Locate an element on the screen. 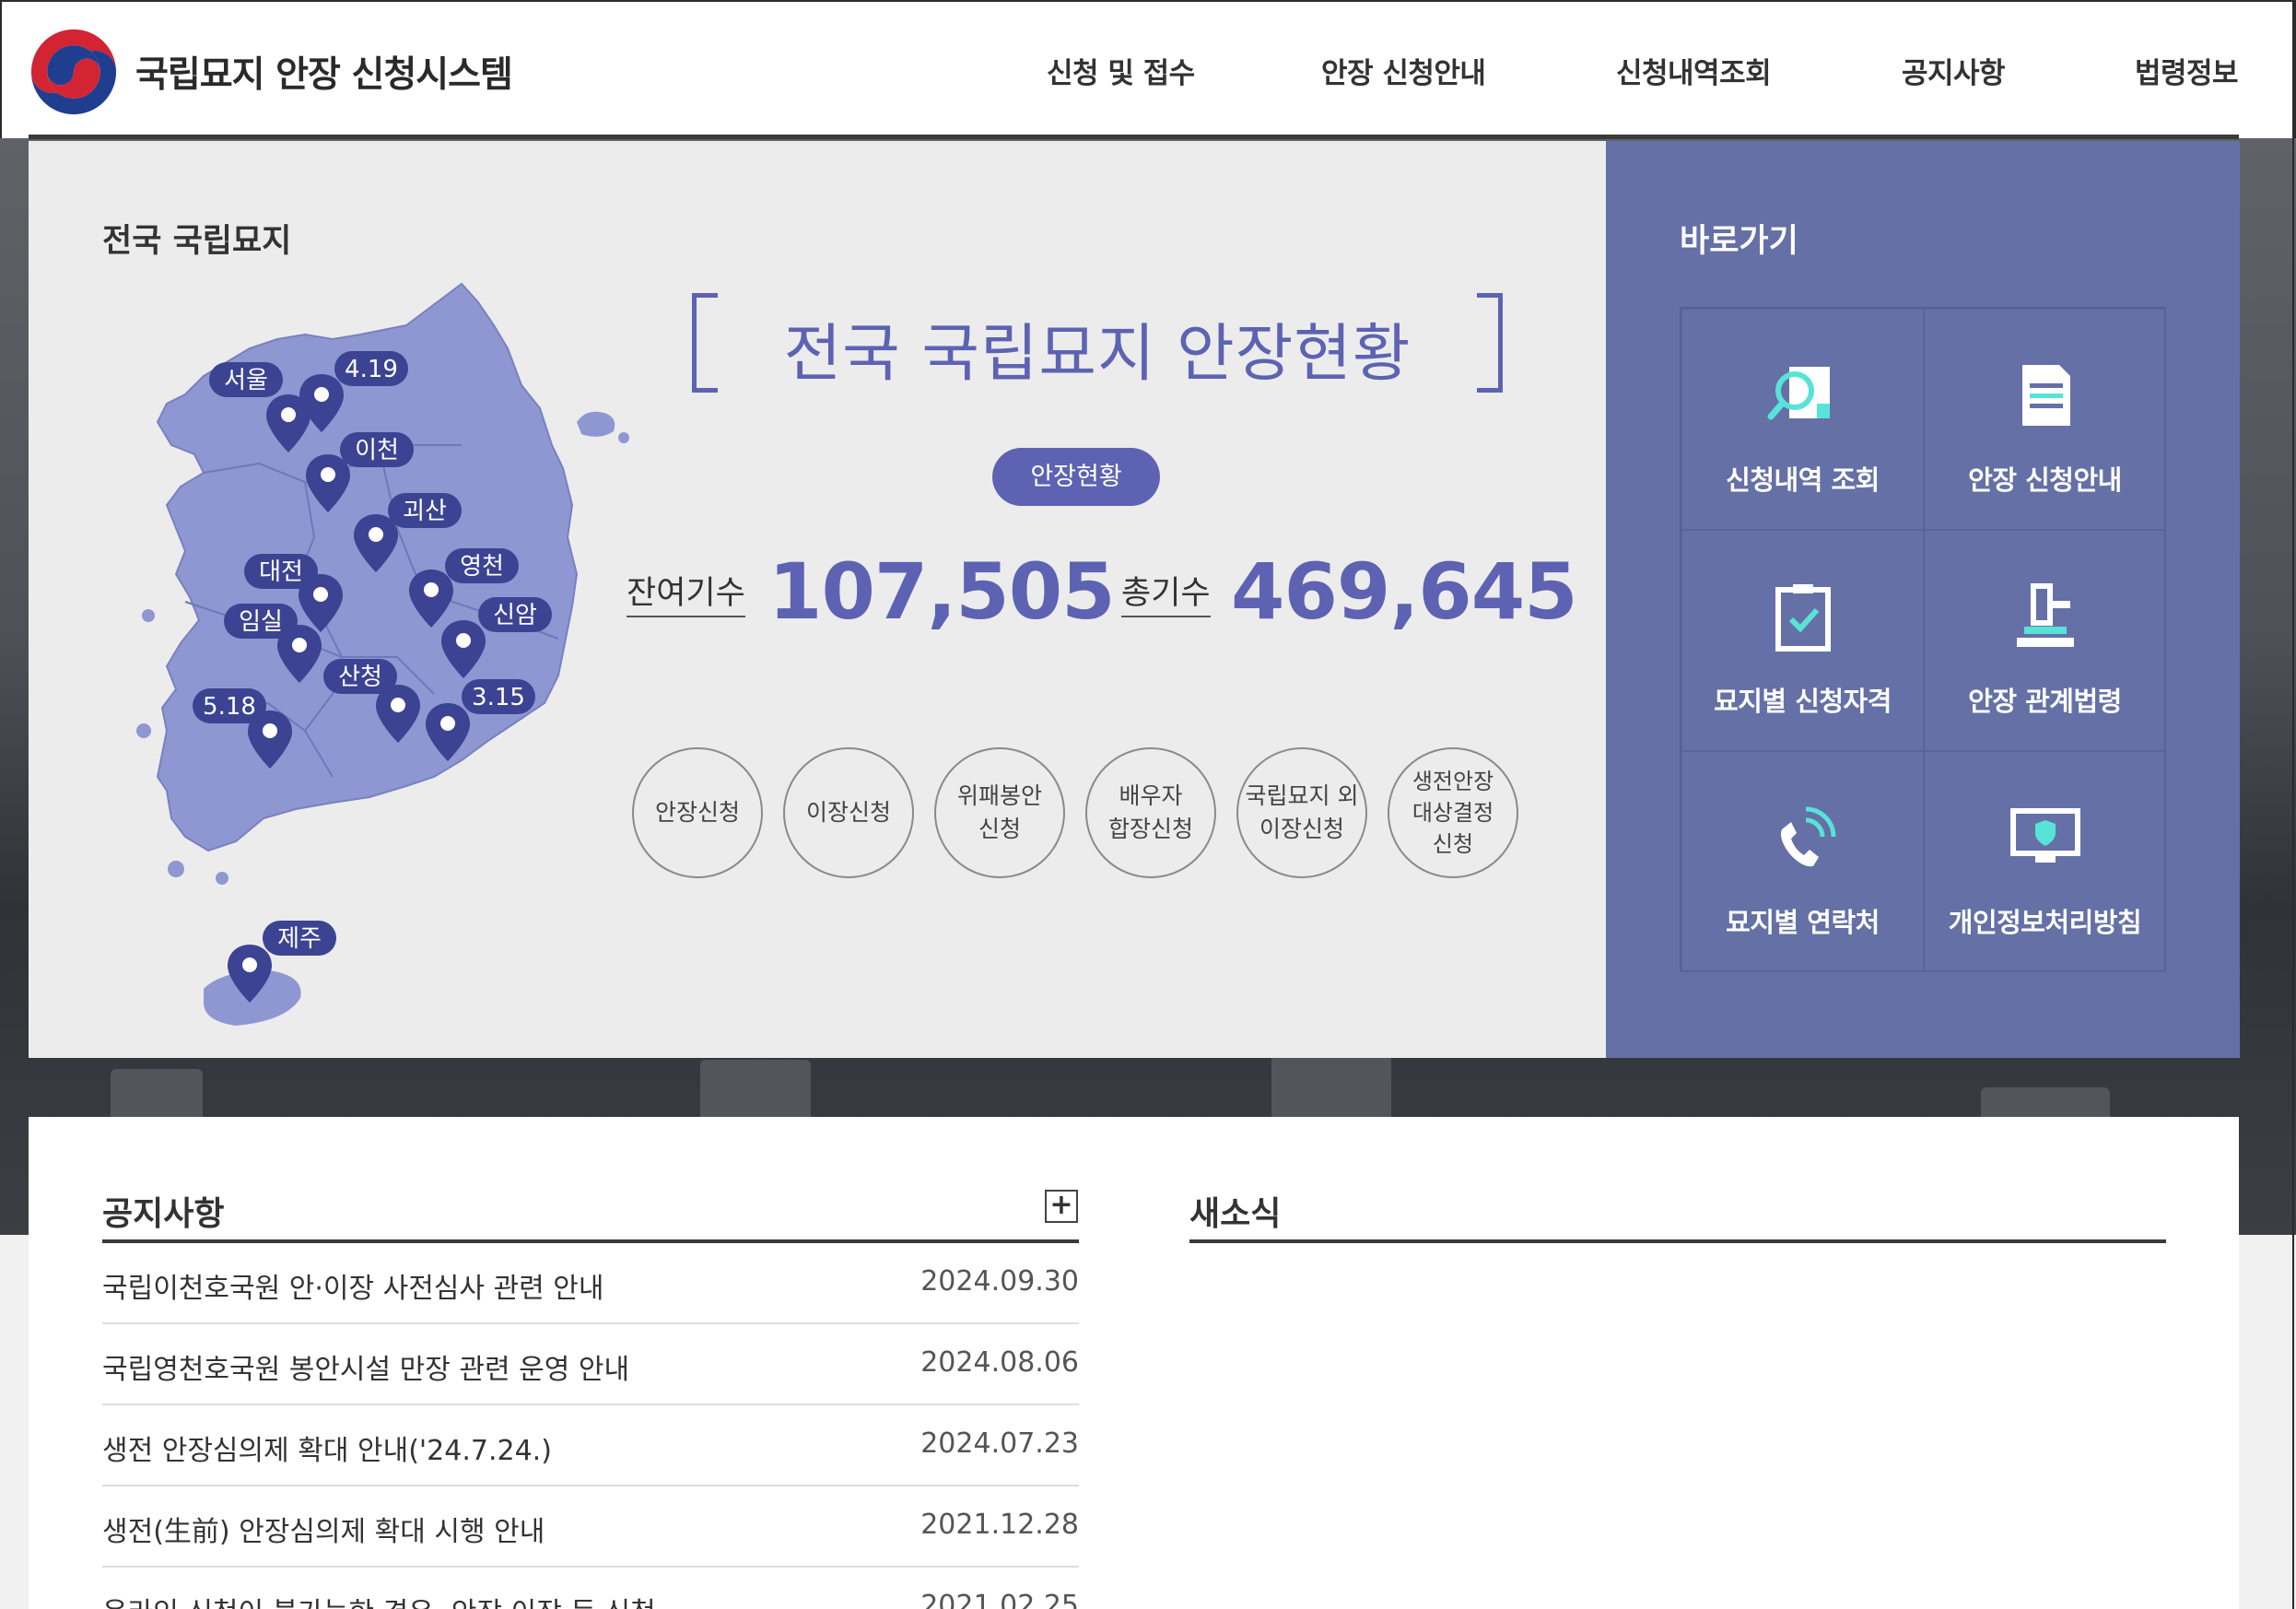 This screenshot has height=1609, width=2296. nav-burial-guide: 안장 신청안내 is located at coordinates (1404, 70).